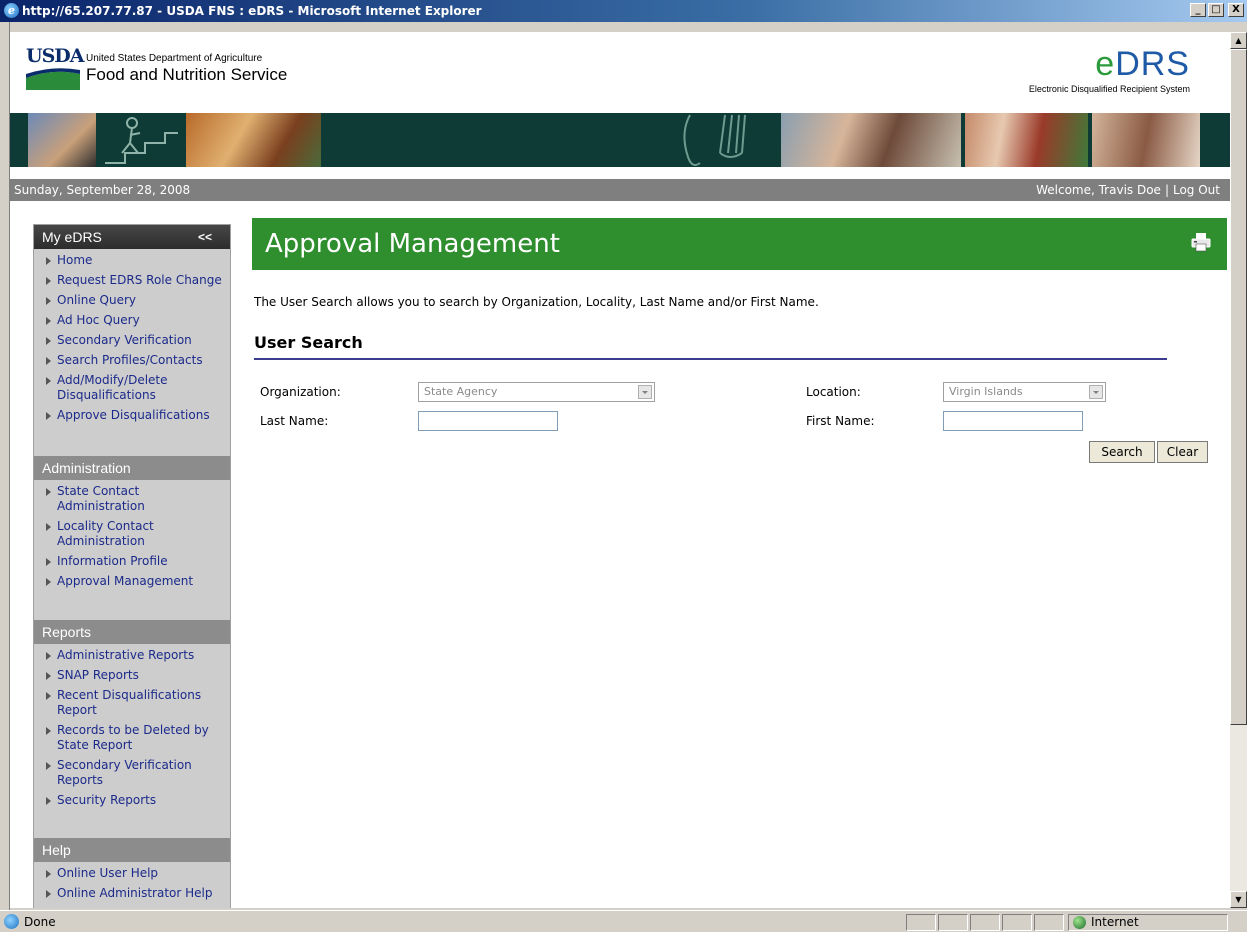 Image resolution: width=1247 pixels, height=932 pixels. Describe the element at coordinates (53, 79) in the screenshot. I see `usda-hills-icon` at that location.